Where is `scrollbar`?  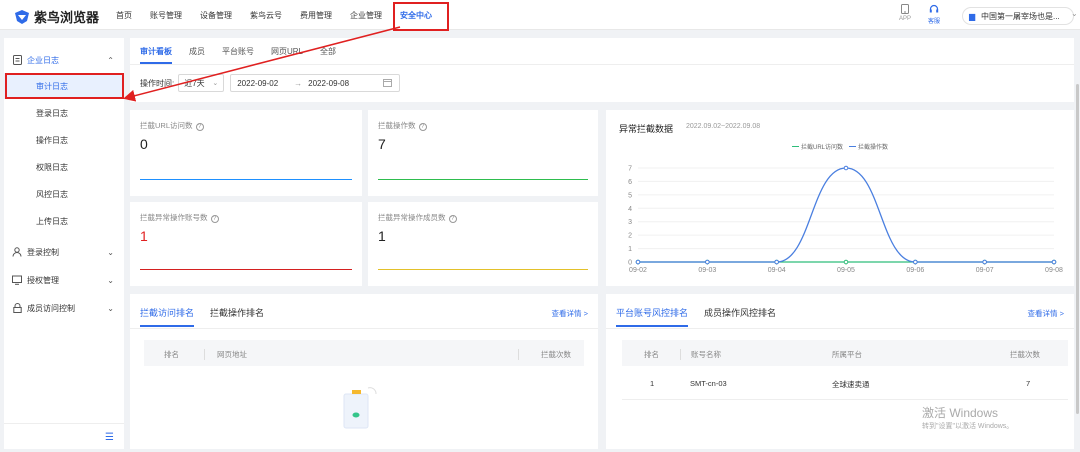
scrollbar is located at coordinates (1077, 249).